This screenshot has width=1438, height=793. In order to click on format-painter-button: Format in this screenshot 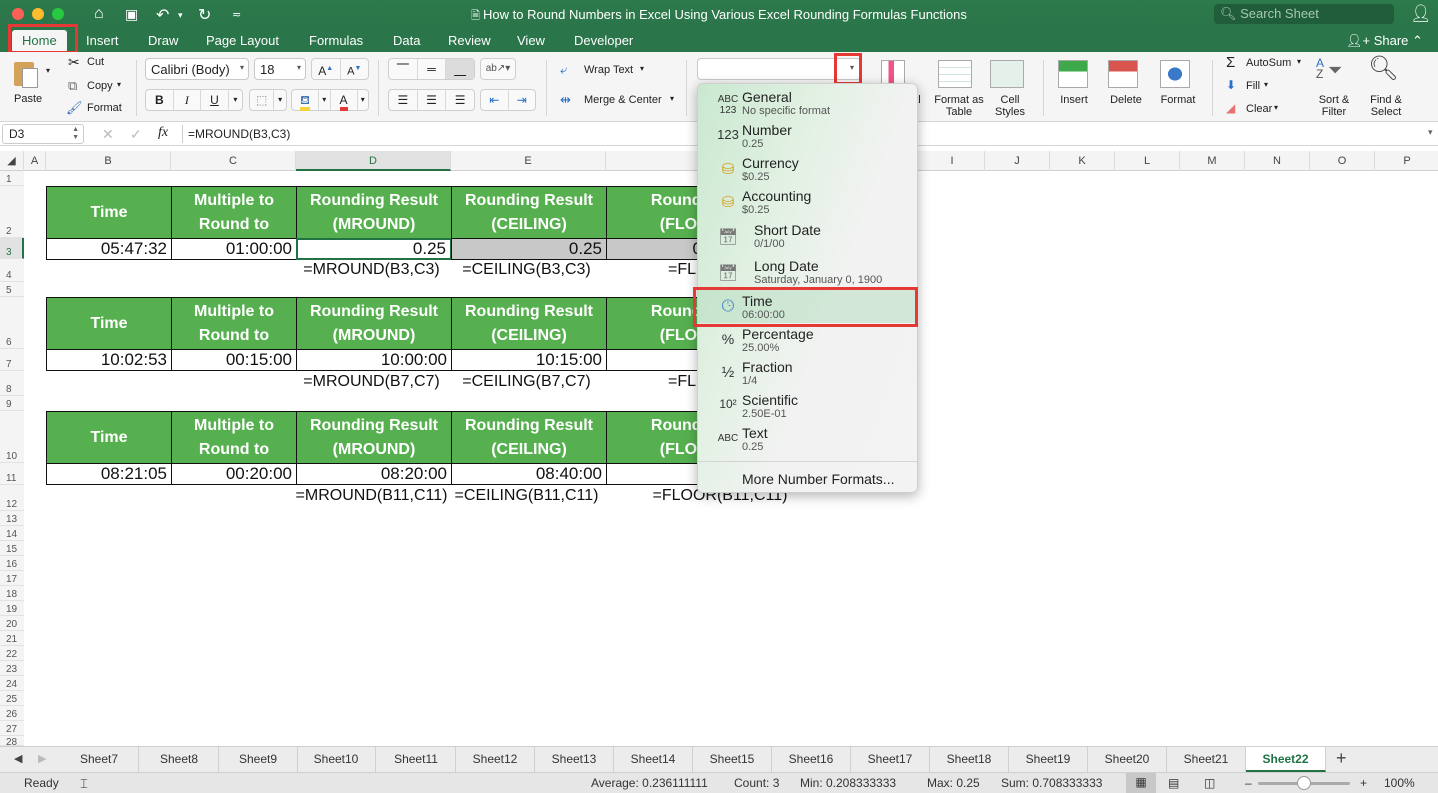, I will do `click(104, 108)`.